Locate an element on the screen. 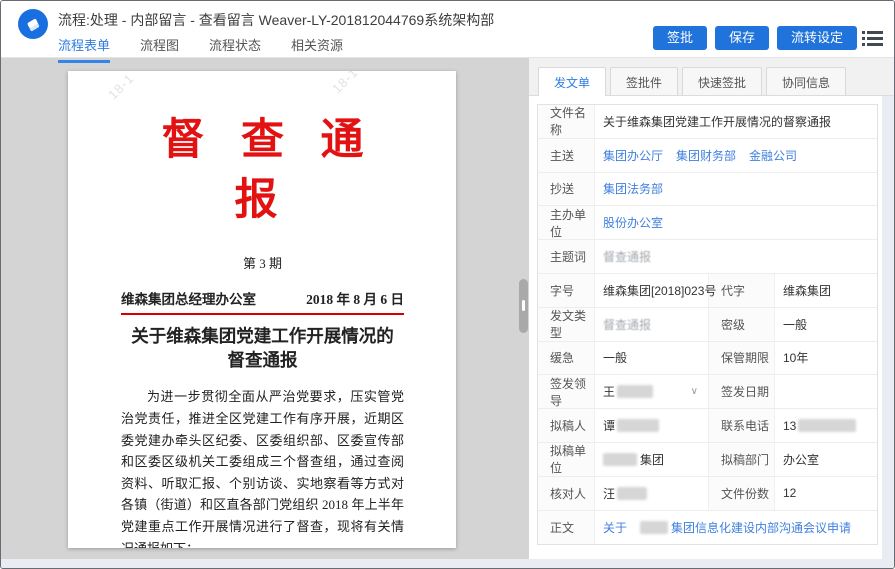 This screenshot has height=569, width=895. value-link: 集团财务部 is located at coordinates (706, 155).